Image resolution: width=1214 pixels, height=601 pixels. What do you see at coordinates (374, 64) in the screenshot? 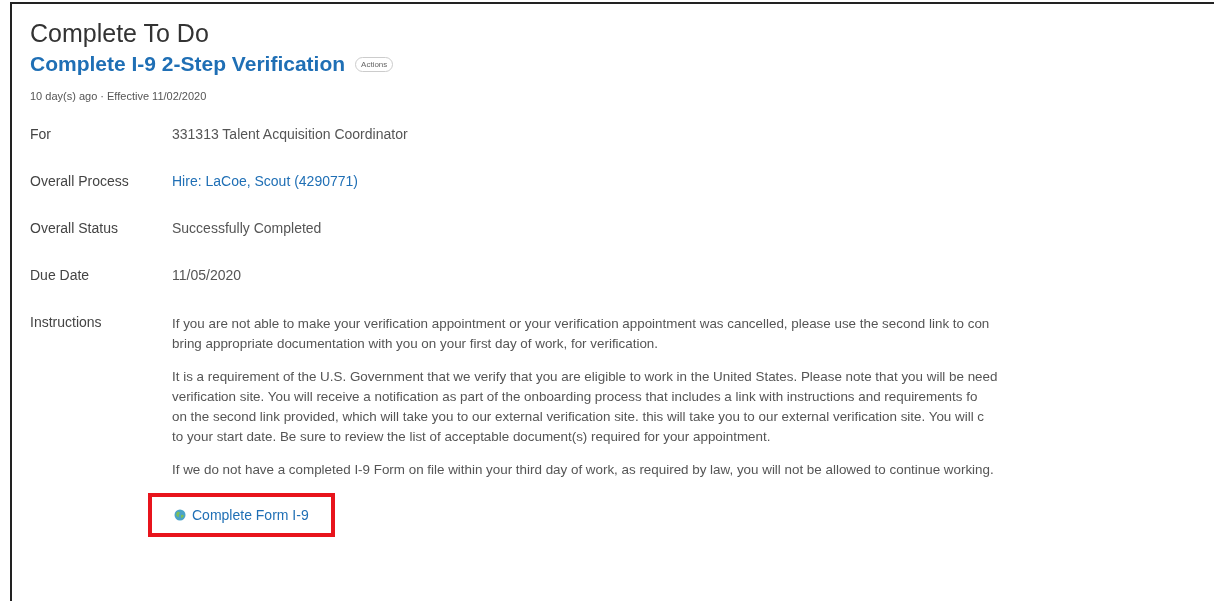
I see `actions-button: Actions` at bounding box center [374, 64].